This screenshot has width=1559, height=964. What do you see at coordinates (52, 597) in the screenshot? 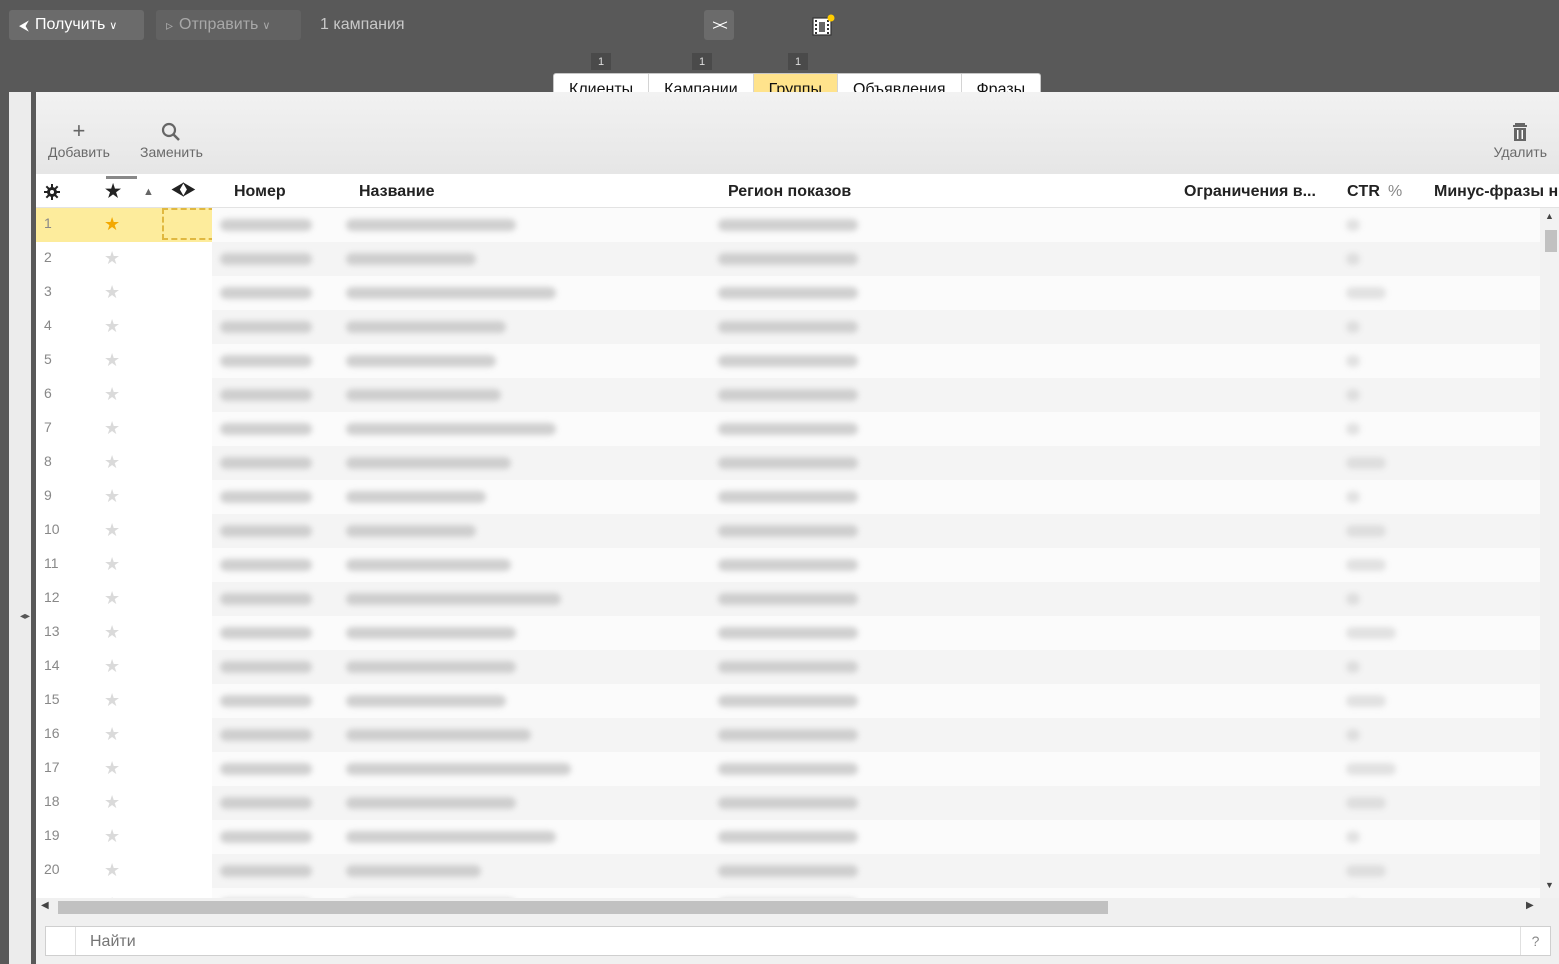
I see `row-number: 12` at bounding box center [52, 597].